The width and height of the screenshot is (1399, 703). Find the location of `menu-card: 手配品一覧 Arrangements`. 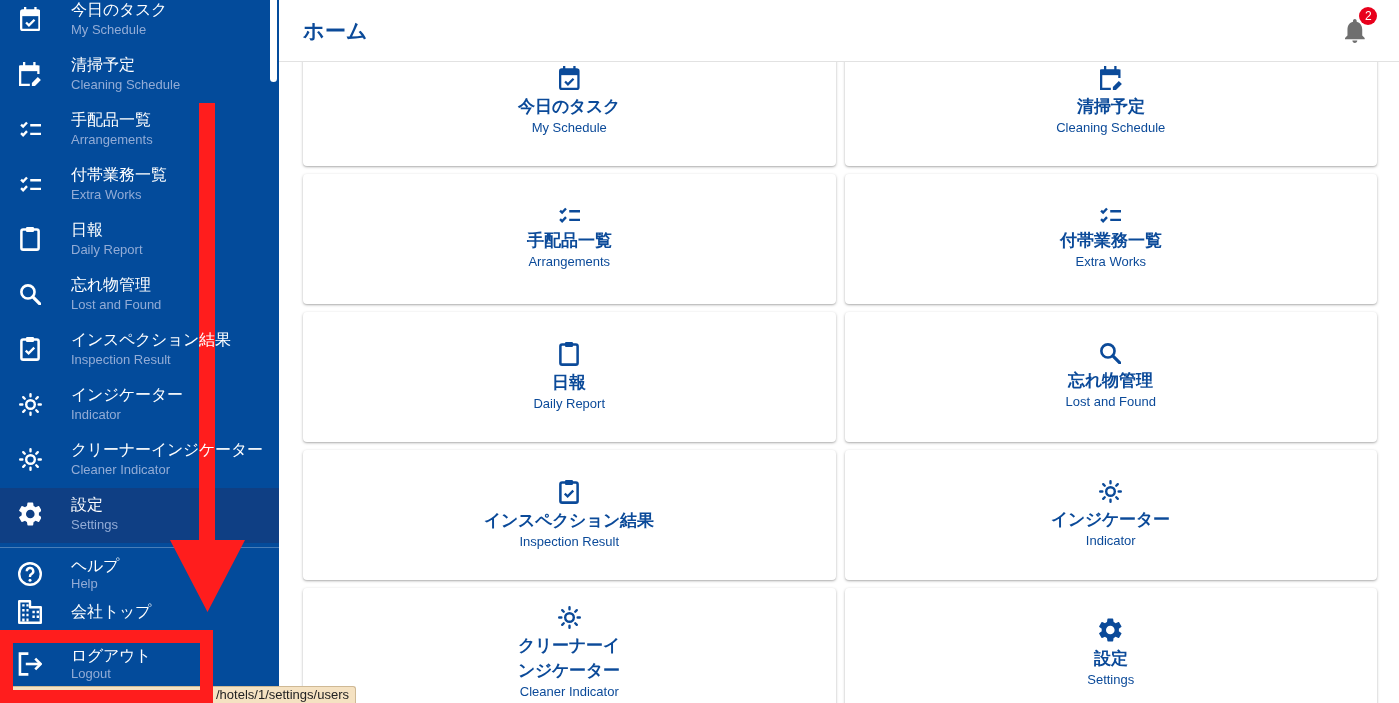

menu-card: 手配品一覧 Arrangements is located at coordinates (569, 239).